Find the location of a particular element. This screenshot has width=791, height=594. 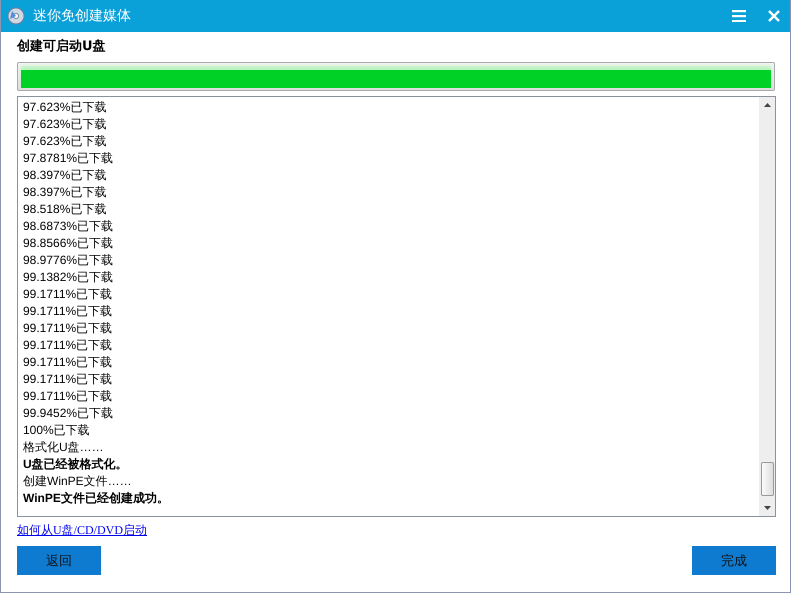

scrollbar is located at coordinates (767, 306).